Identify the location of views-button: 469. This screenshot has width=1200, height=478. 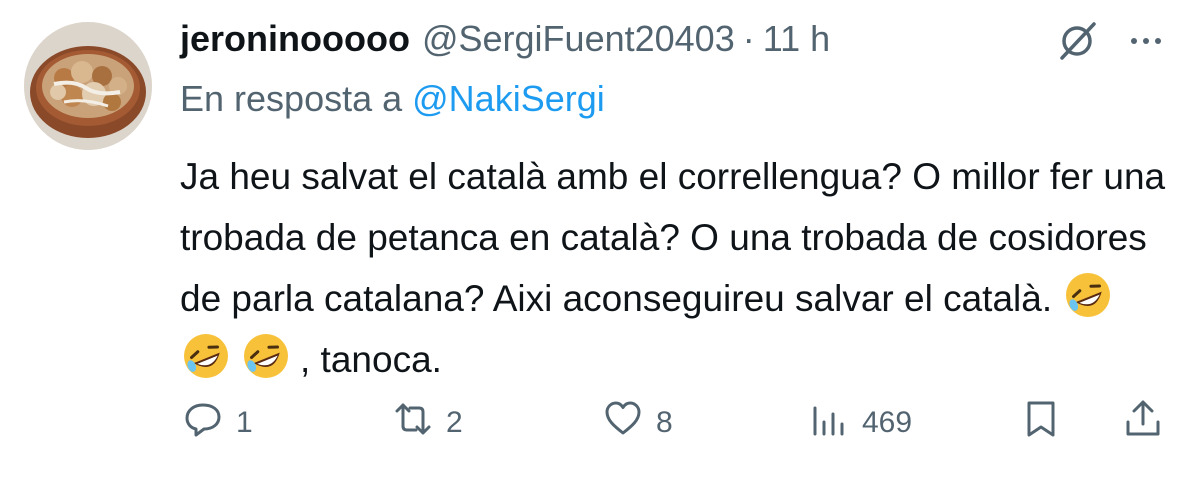
(860, 423).